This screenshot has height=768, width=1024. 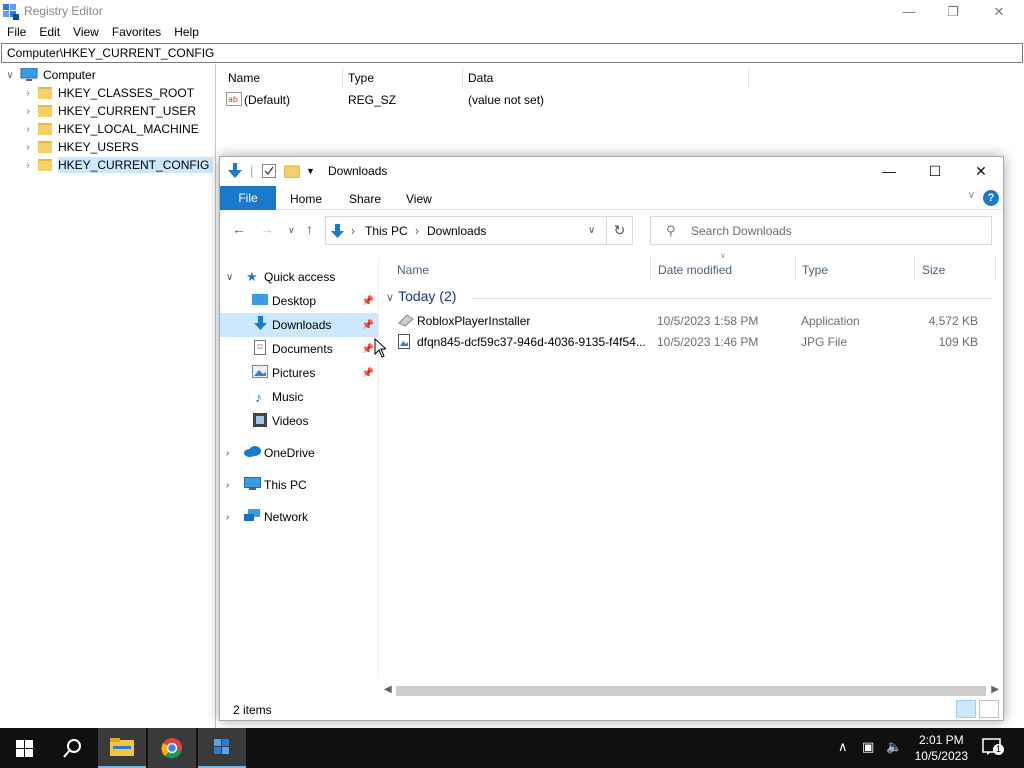 What do you see at coordinates (512, 53) in the screenshot?
I see `registry-address-bar: Computer\HKEY_CURRENT_CONFIG` at bounding box center [512, 53].